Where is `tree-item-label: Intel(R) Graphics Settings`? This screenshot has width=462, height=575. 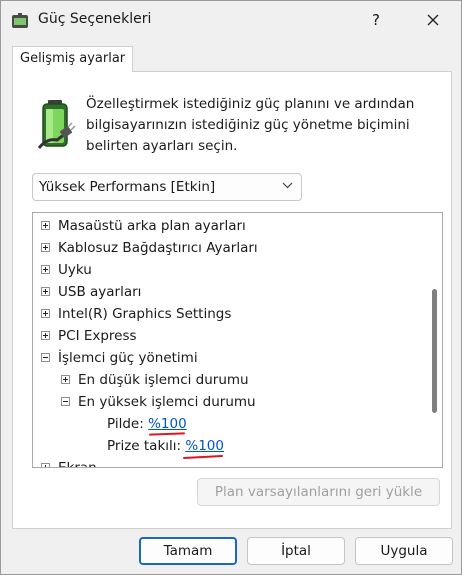 tree-item-label: Intel(R) Graphics Settings is located at coordinates (145, 314).